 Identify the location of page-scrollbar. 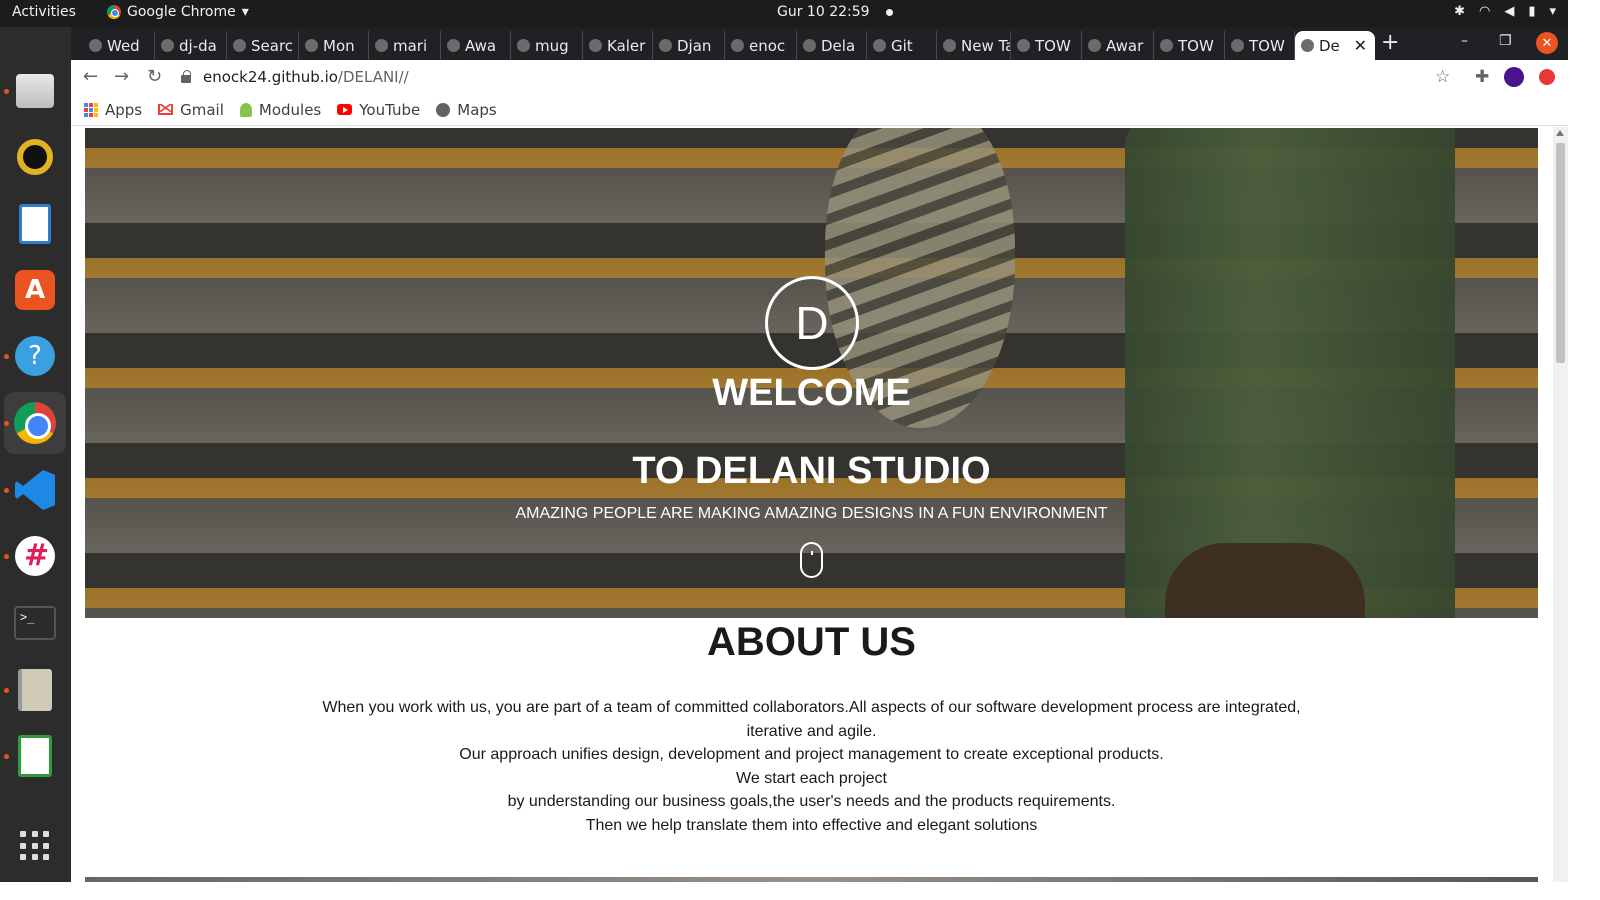
(1560, 504).